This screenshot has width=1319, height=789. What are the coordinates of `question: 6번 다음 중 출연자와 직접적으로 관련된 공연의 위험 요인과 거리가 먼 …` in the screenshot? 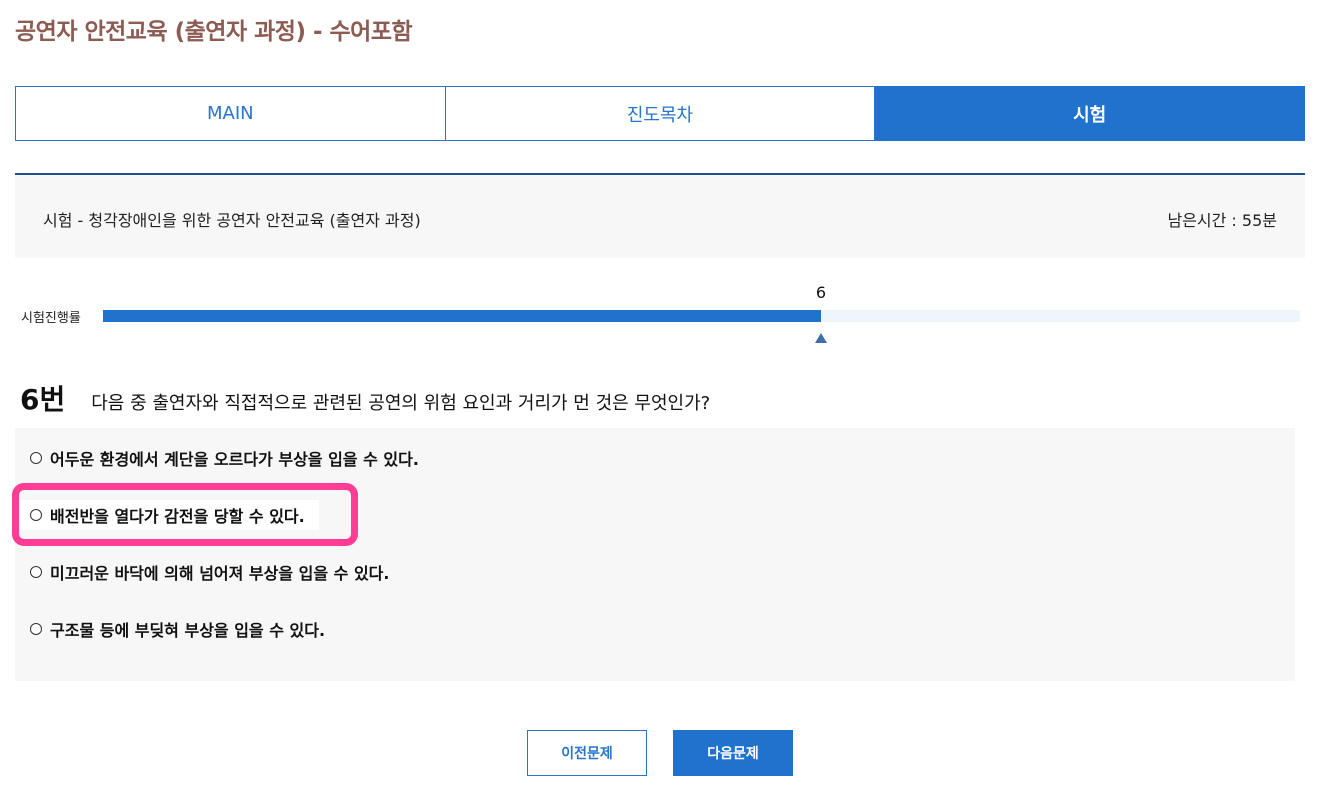 It's located at (365, 398).